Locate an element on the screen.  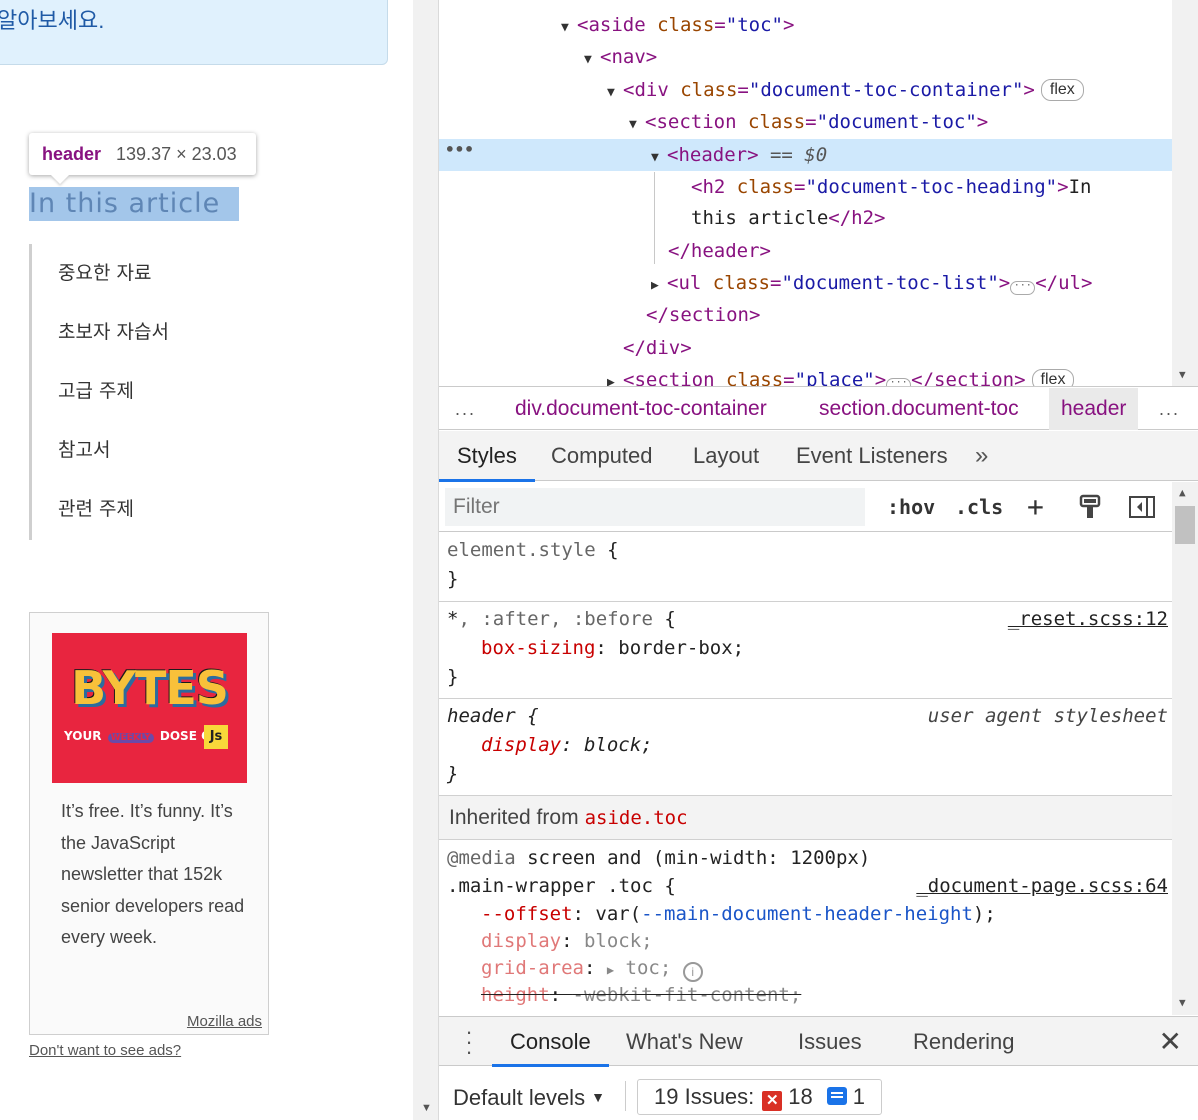
css-property-name: grid-area is located at coordinates (532, 968).